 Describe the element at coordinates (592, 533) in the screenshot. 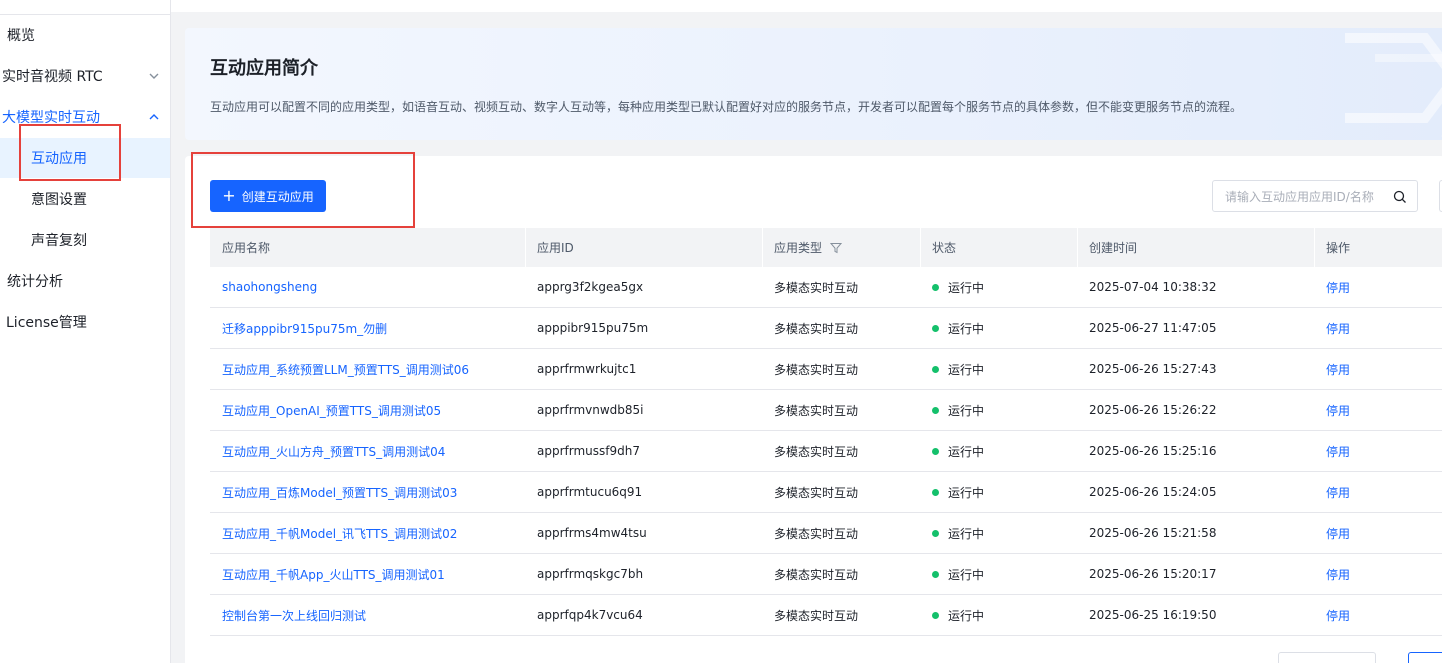

I see `app-id: apprfrms4mw4tsu` at that location.